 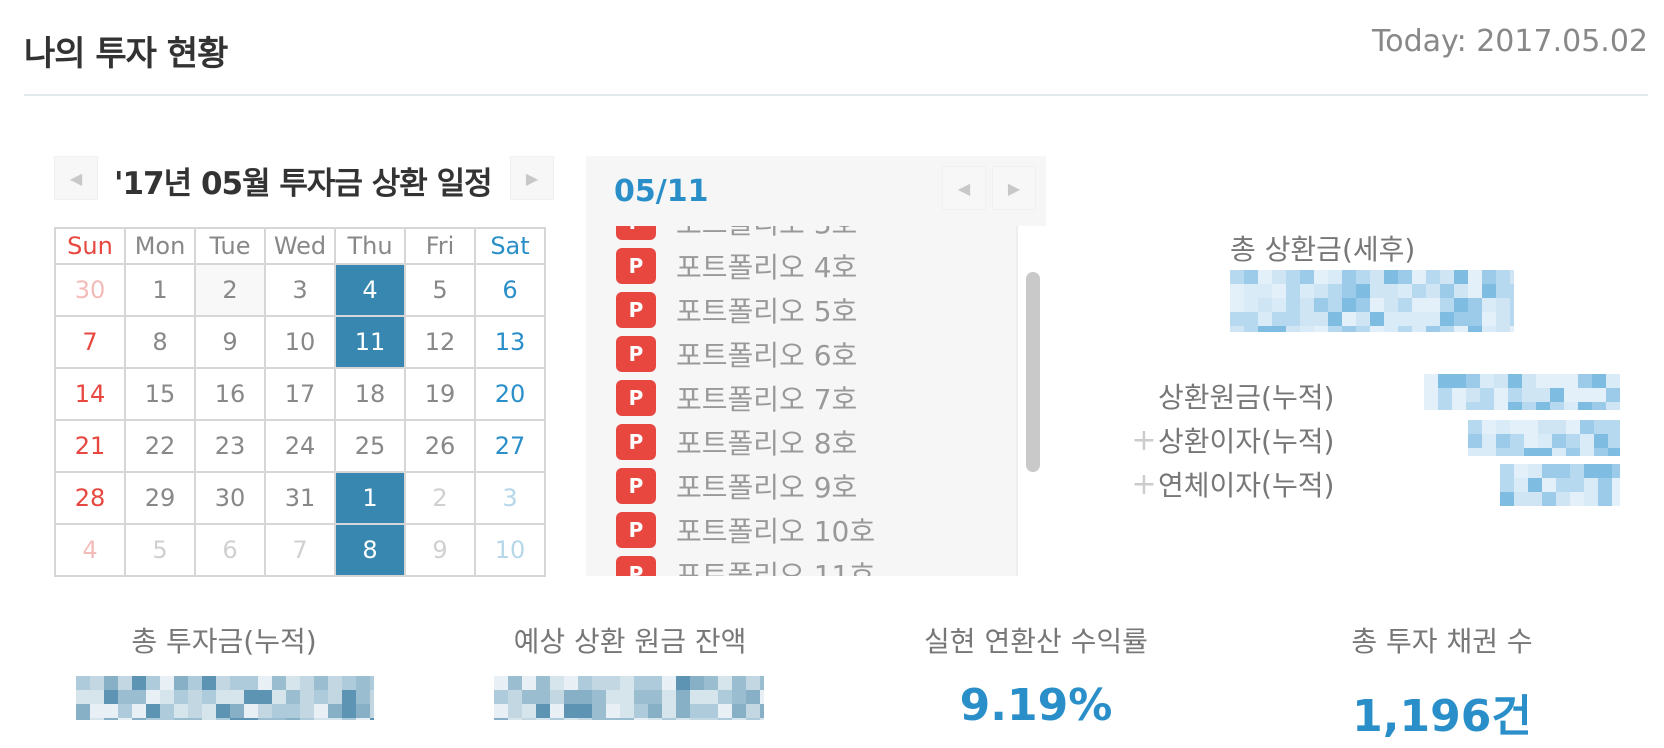 What do you see at coordinates (90, 446) in the screenshot?
I see `calendar-day: 21` at bounding box center [90, 446].